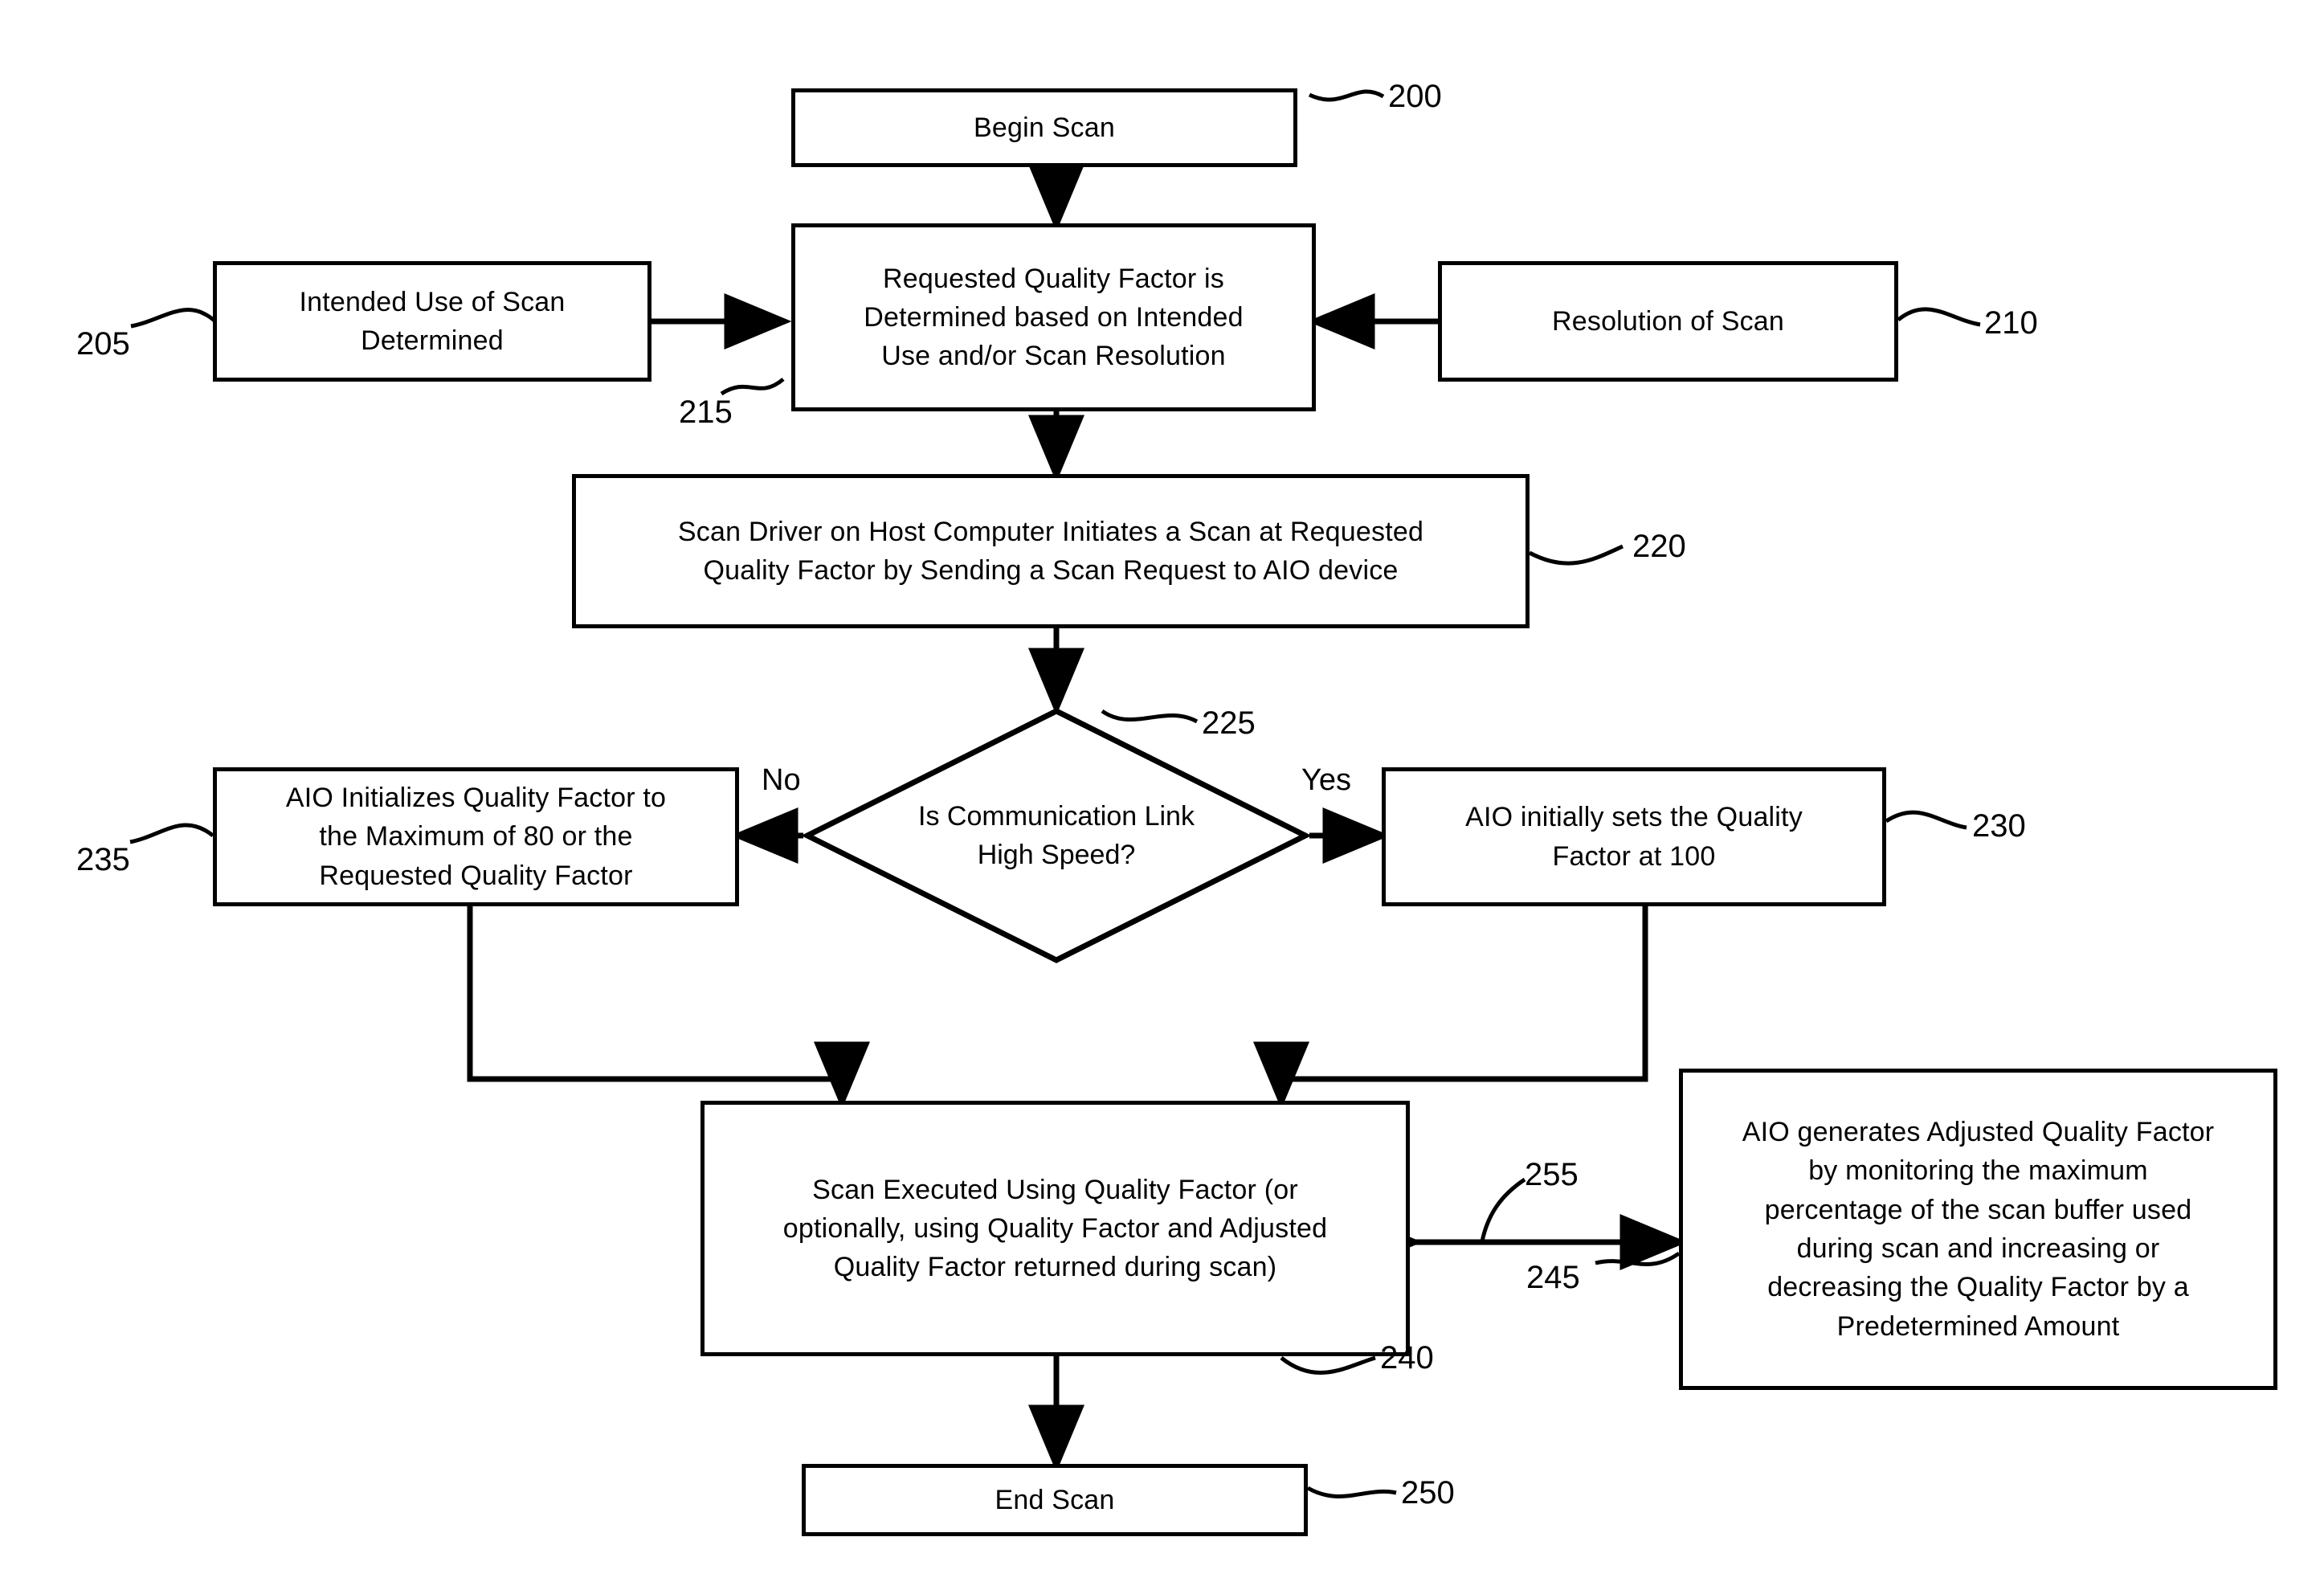 This screenshot has height=1582, width=2324. I want to click on node-end-scan: End Scan, so click(1055, 1500).